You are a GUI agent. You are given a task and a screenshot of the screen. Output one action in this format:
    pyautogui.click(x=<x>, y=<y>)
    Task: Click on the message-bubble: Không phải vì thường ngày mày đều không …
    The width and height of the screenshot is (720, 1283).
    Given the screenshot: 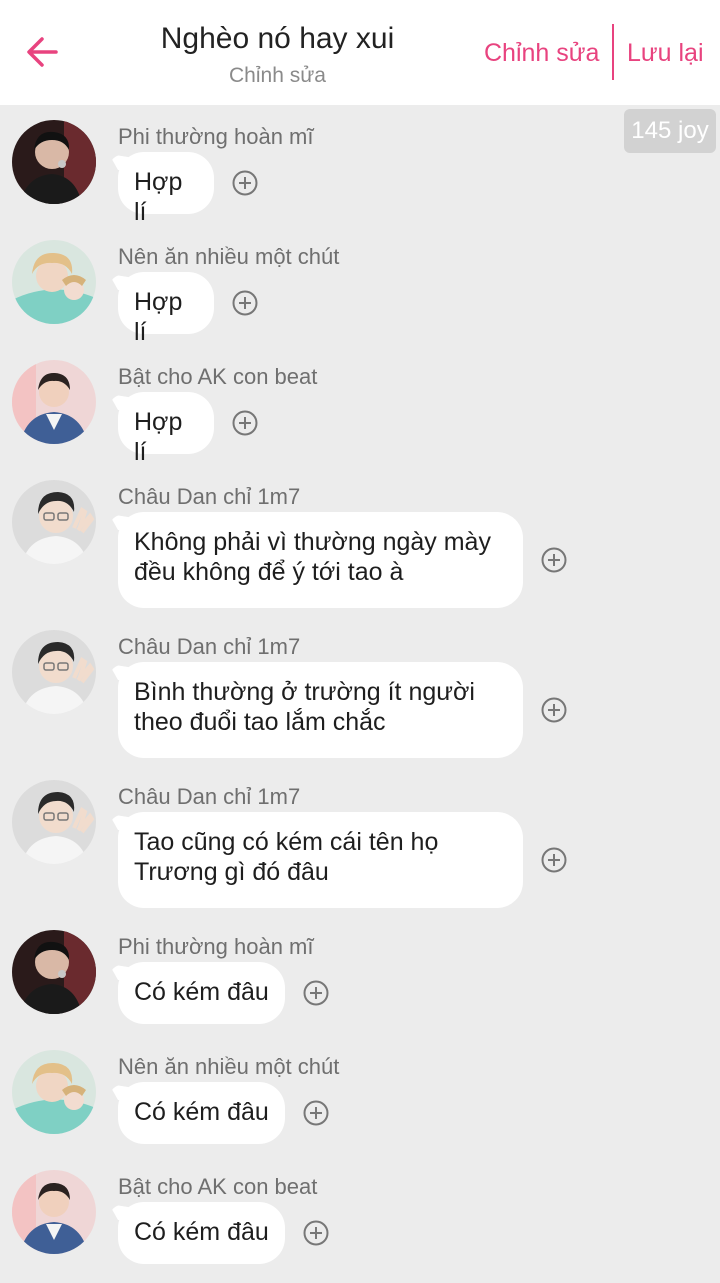 What is the action you would take?
    pyautogui.click(x=320, y=560)
    